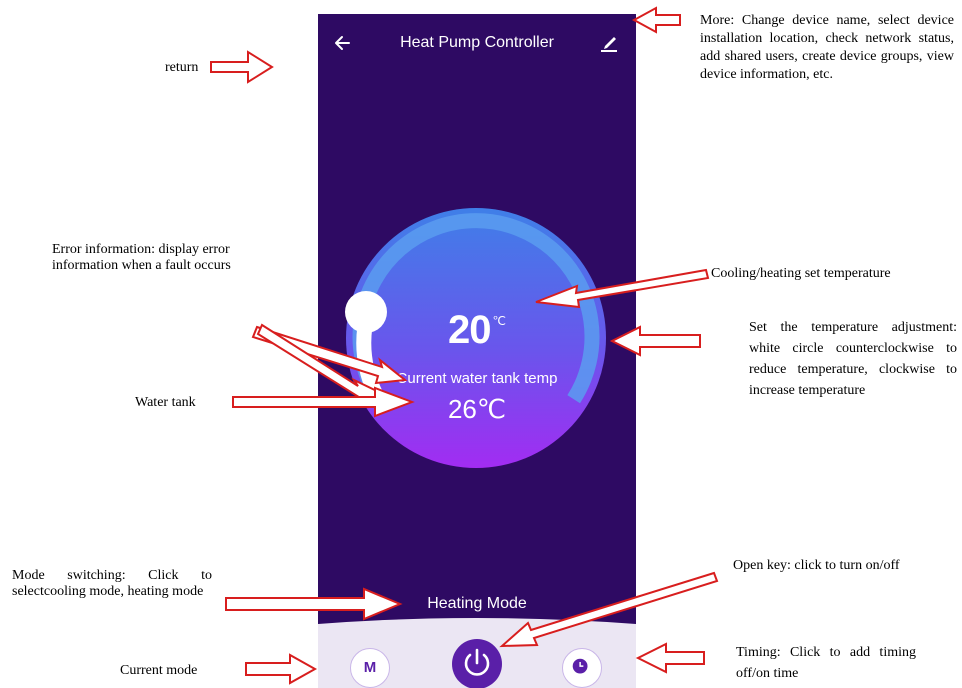  I want to click on mode-button: M, so click(370, 668).